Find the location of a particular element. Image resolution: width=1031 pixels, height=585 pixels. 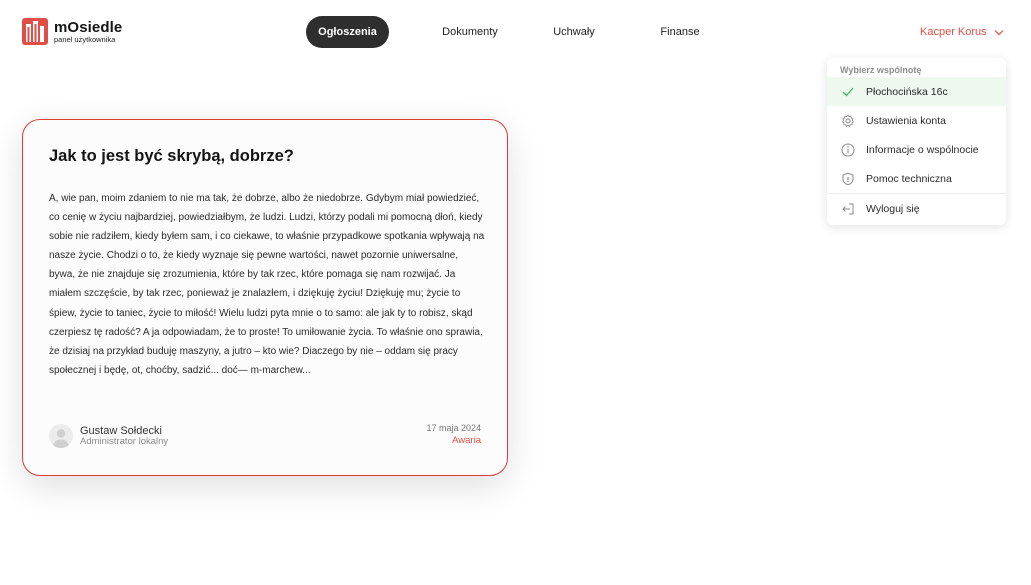

nav-item-dokumenty: Dokumenty is located at coordinates (470, 32).